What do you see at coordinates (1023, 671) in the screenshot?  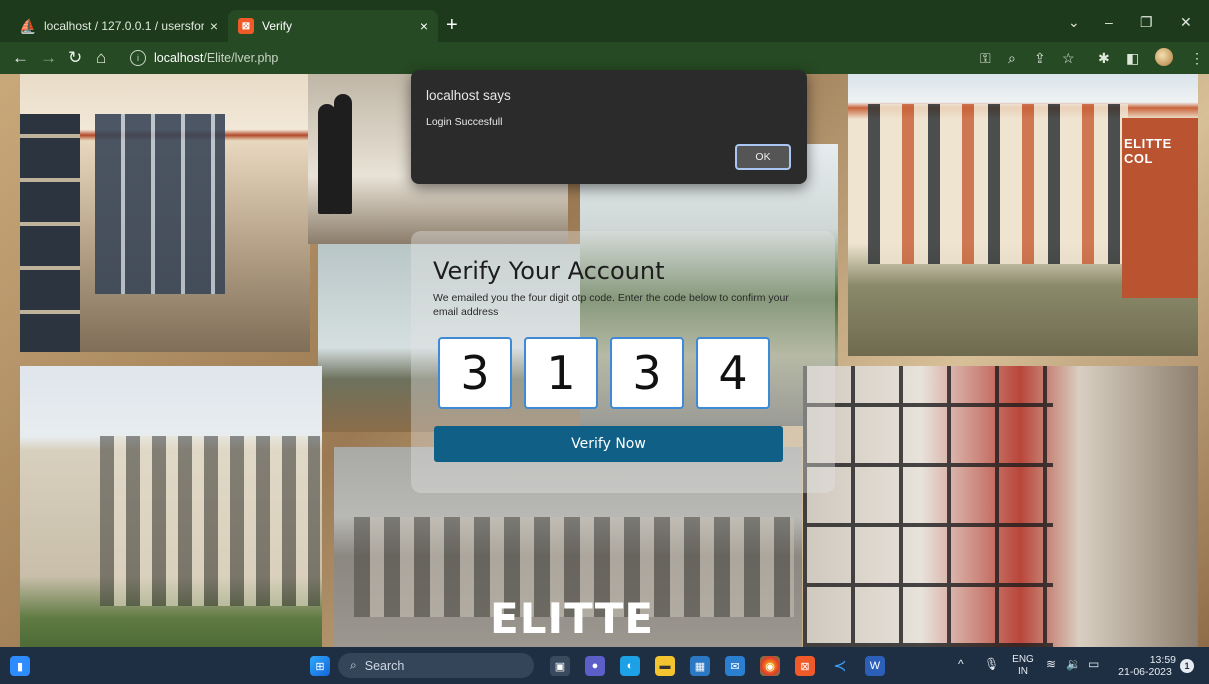 I see `lang-bottom: IN` at bounding box center [1023, 671].